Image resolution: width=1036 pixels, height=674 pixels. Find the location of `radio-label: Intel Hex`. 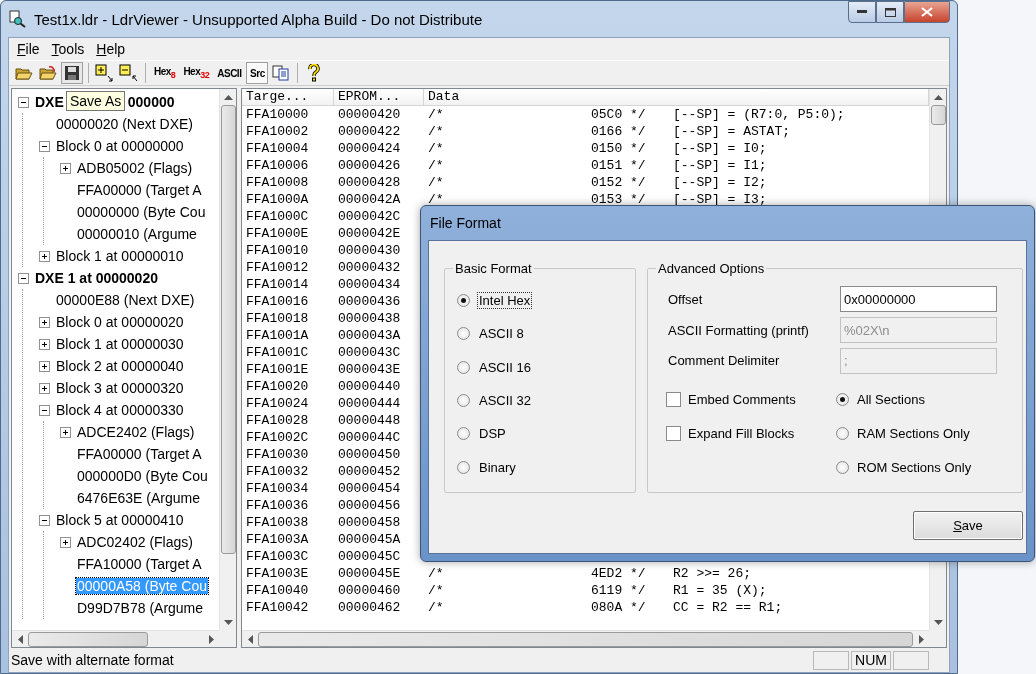

radio-label: Intel Hex is located at coordinates (505, 301).